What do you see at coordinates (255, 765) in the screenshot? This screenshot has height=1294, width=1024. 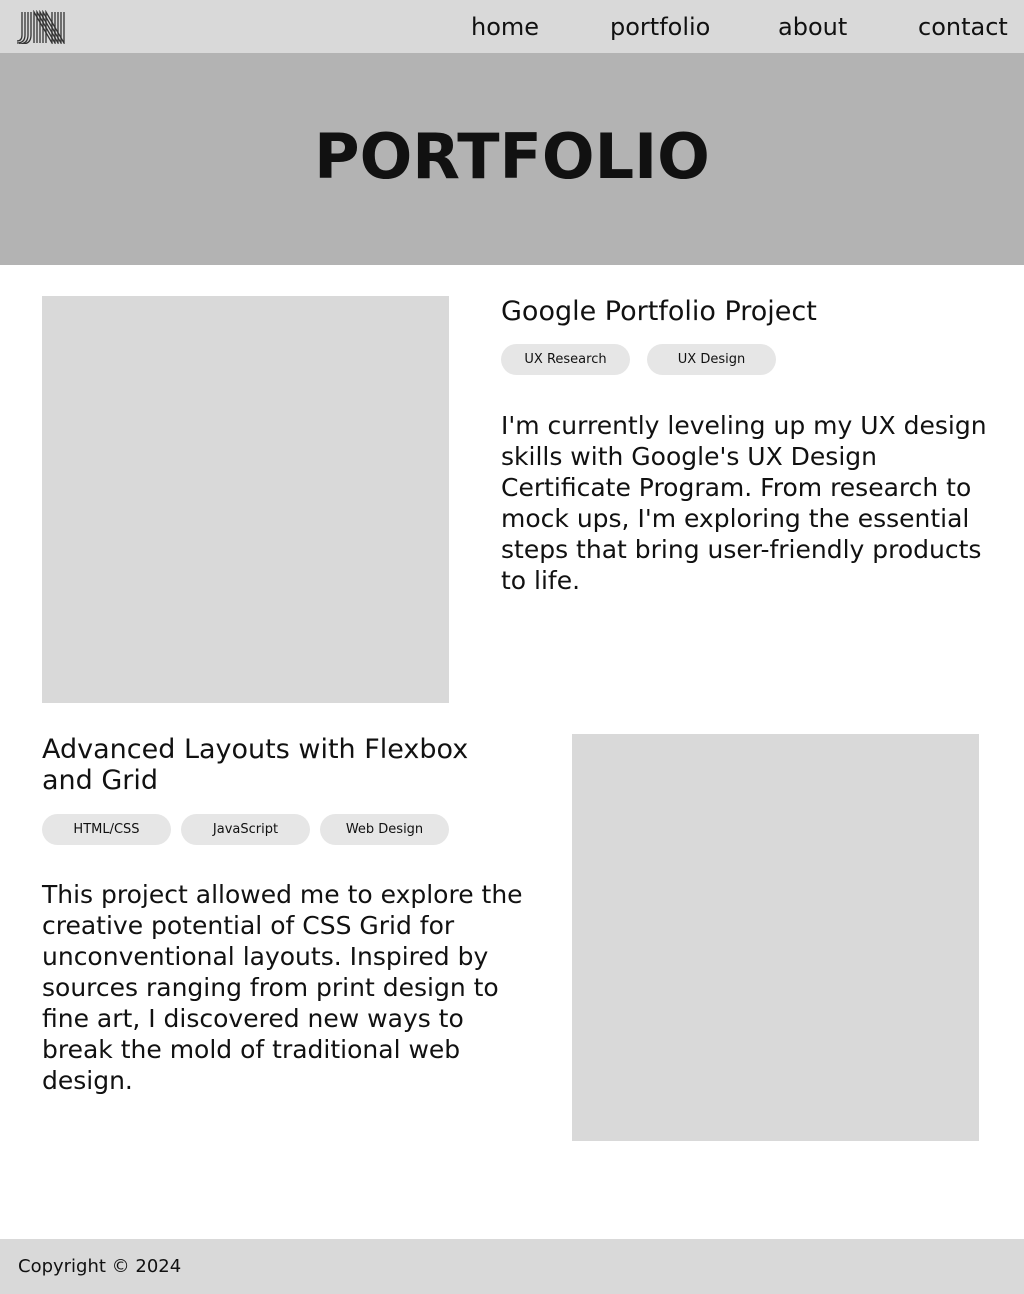 I see `project-title: Advanced Layouts with Flexbox and Grid` at bounding box center [255, 765].